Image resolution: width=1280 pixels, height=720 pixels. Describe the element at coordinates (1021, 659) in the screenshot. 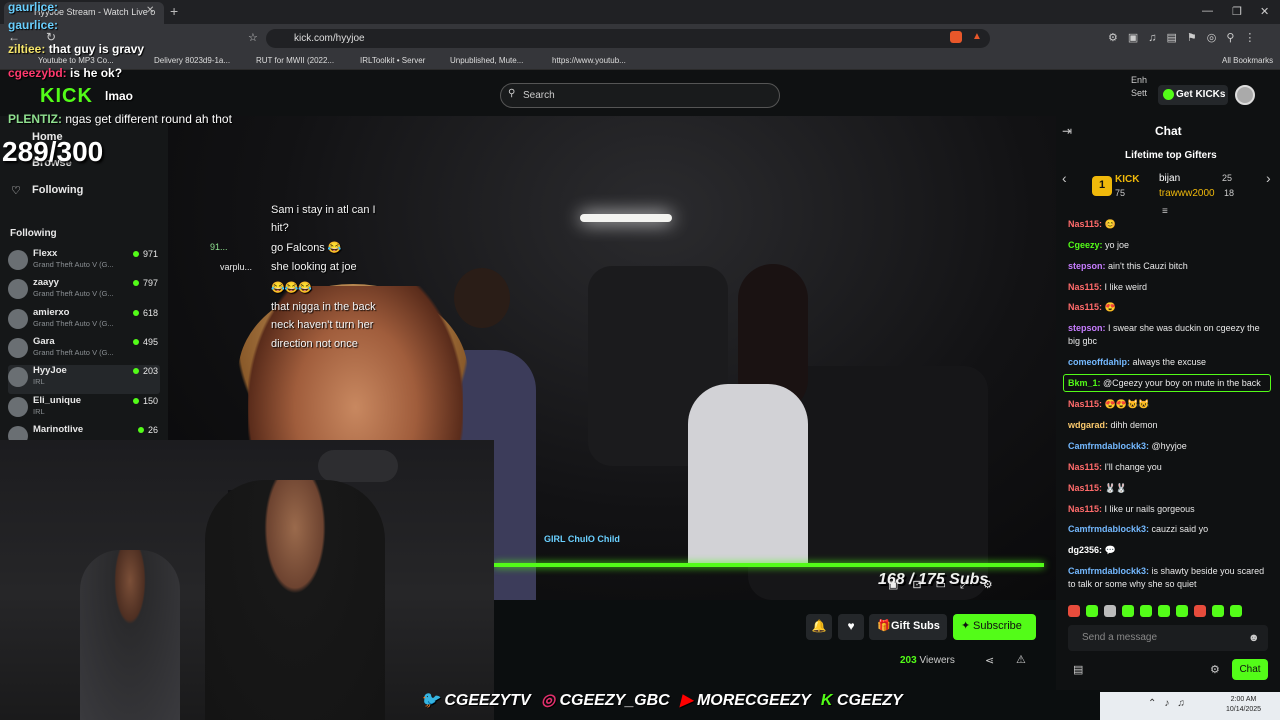

I see `report-icon: ⚠` at that location.